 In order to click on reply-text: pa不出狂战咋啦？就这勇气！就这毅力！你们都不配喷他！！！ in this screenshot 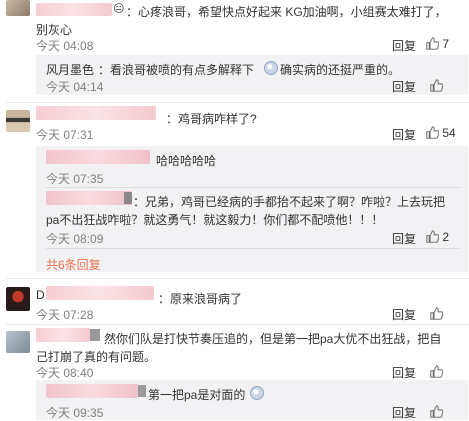, I will do `click(215, 220)`.